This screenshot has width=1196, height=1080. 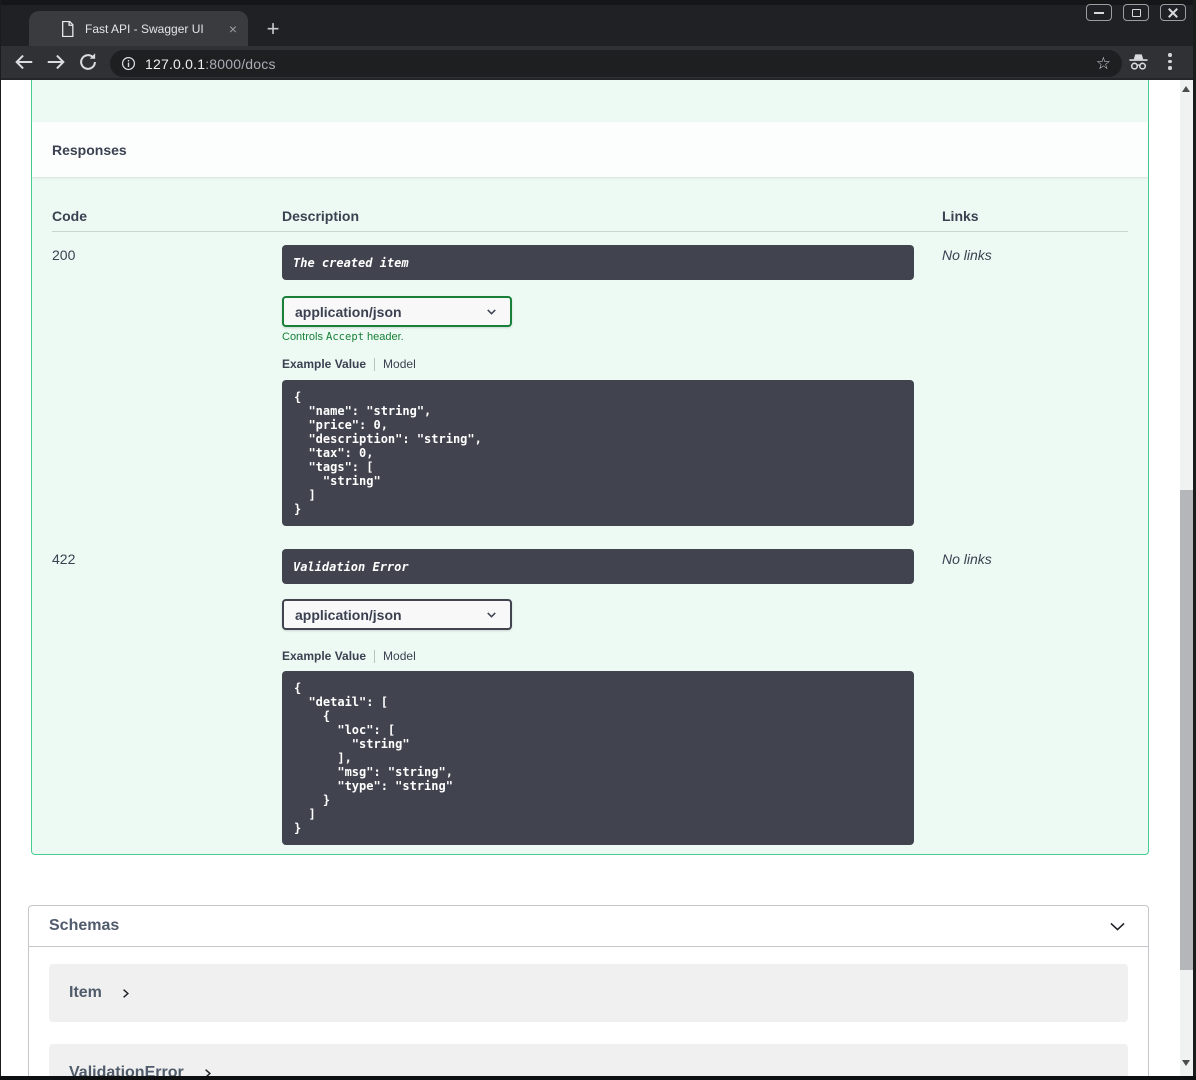 I want to click on scroll-up-icon, so click(x=1186, y=89).